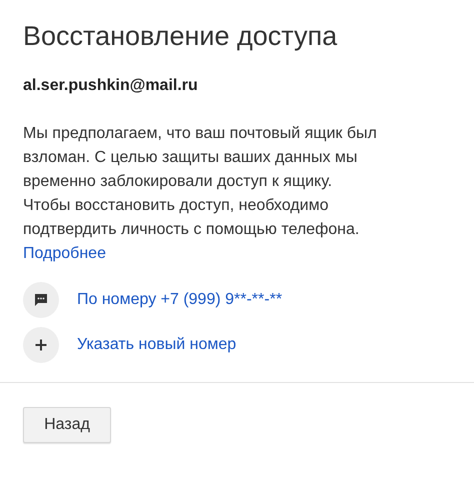 The image size is (474, 481). Describe the element at coordinates (156, 345) in the screenshot. I see `option-link: Указать новый номер` at that location.